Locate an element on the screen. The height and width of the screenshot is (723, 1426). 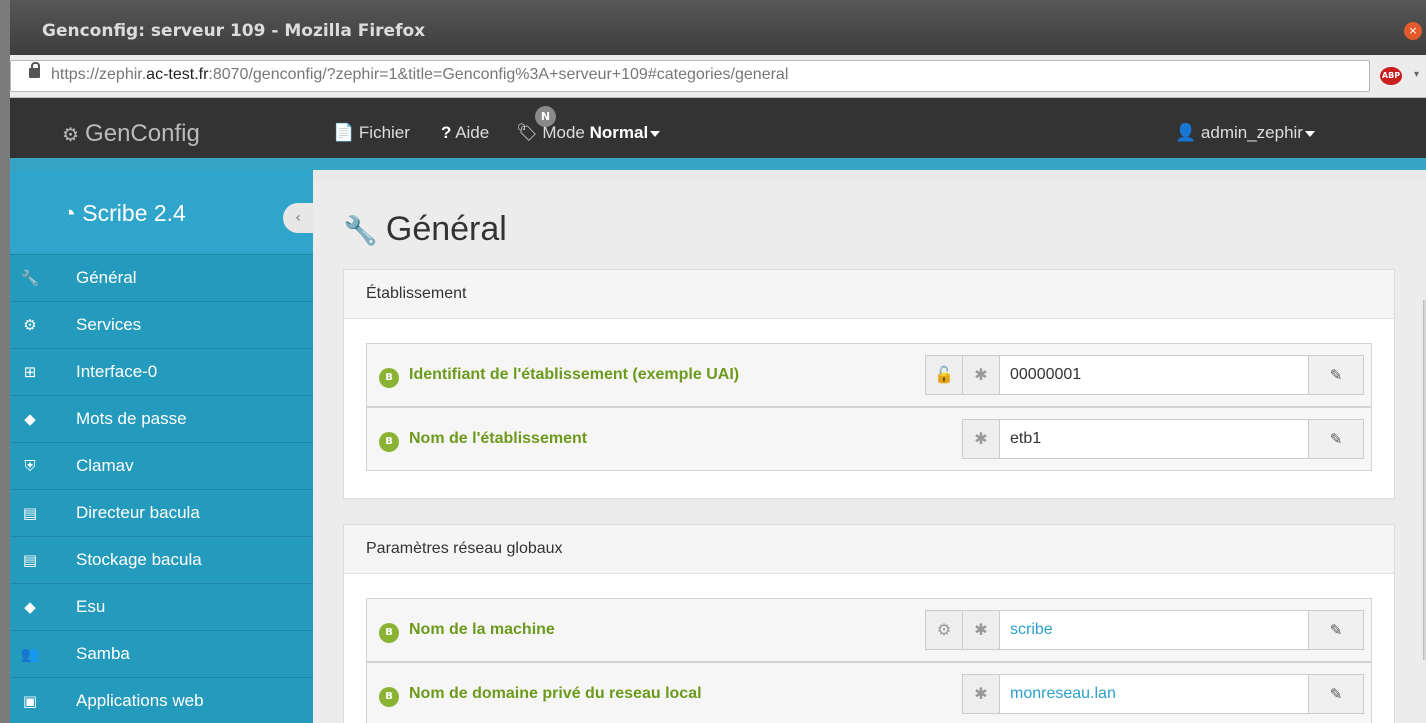
field-label: Nom de l'établissement is located at coordinates (498, 438).